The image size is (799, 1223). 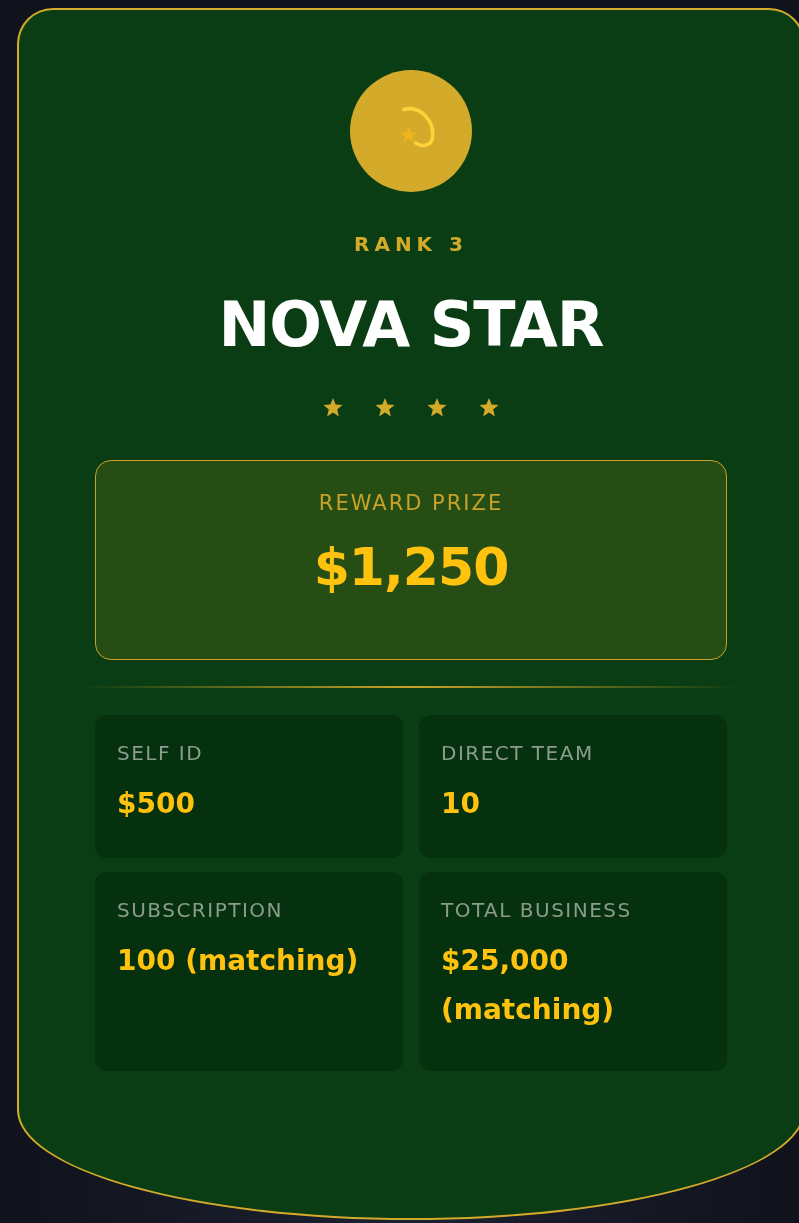 What do you see at coordinates (411, 244) in the screenshot?
I see `rank-label: RANK 3` at bounding box center [411, 244].